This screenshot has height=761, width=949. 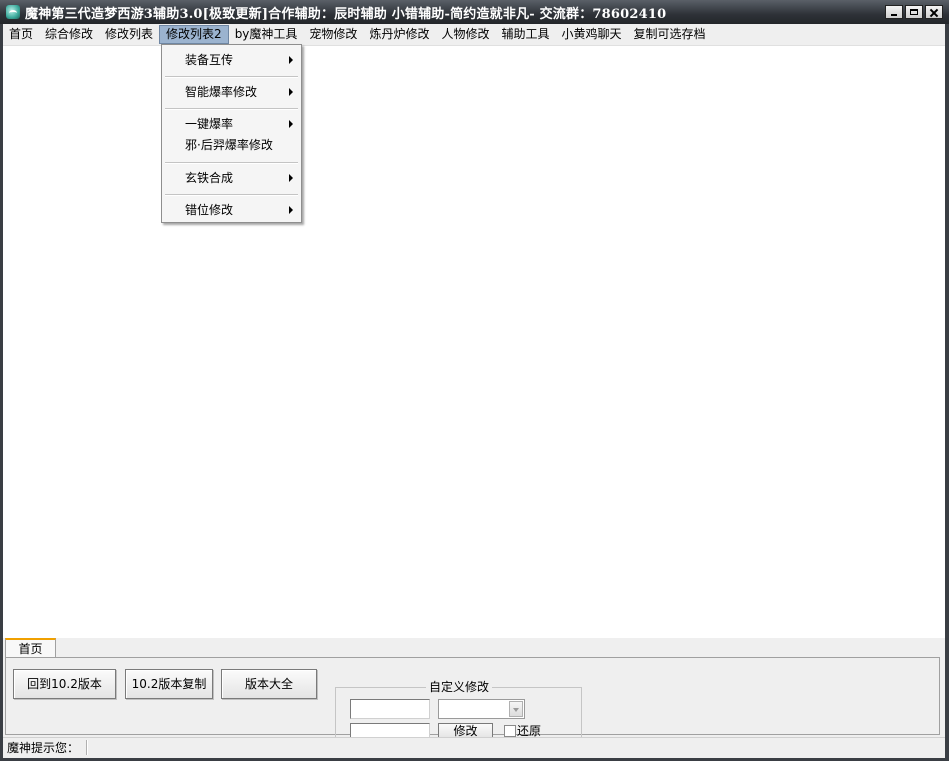 What do you see at coordinates (516, 709) in the screenshot?
I see `chevron-down-icon` at bounding box center [516, 709].